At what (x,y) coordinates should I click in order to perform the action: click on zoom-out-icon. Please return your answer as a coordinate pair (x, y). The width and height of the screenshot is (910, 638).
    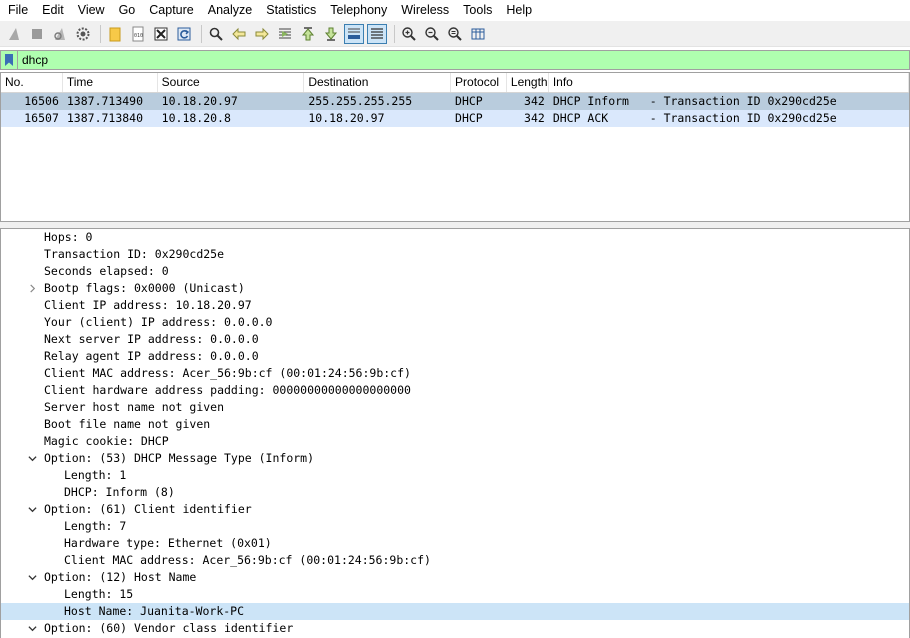
    Looking at the image, I should click on (432, 34).